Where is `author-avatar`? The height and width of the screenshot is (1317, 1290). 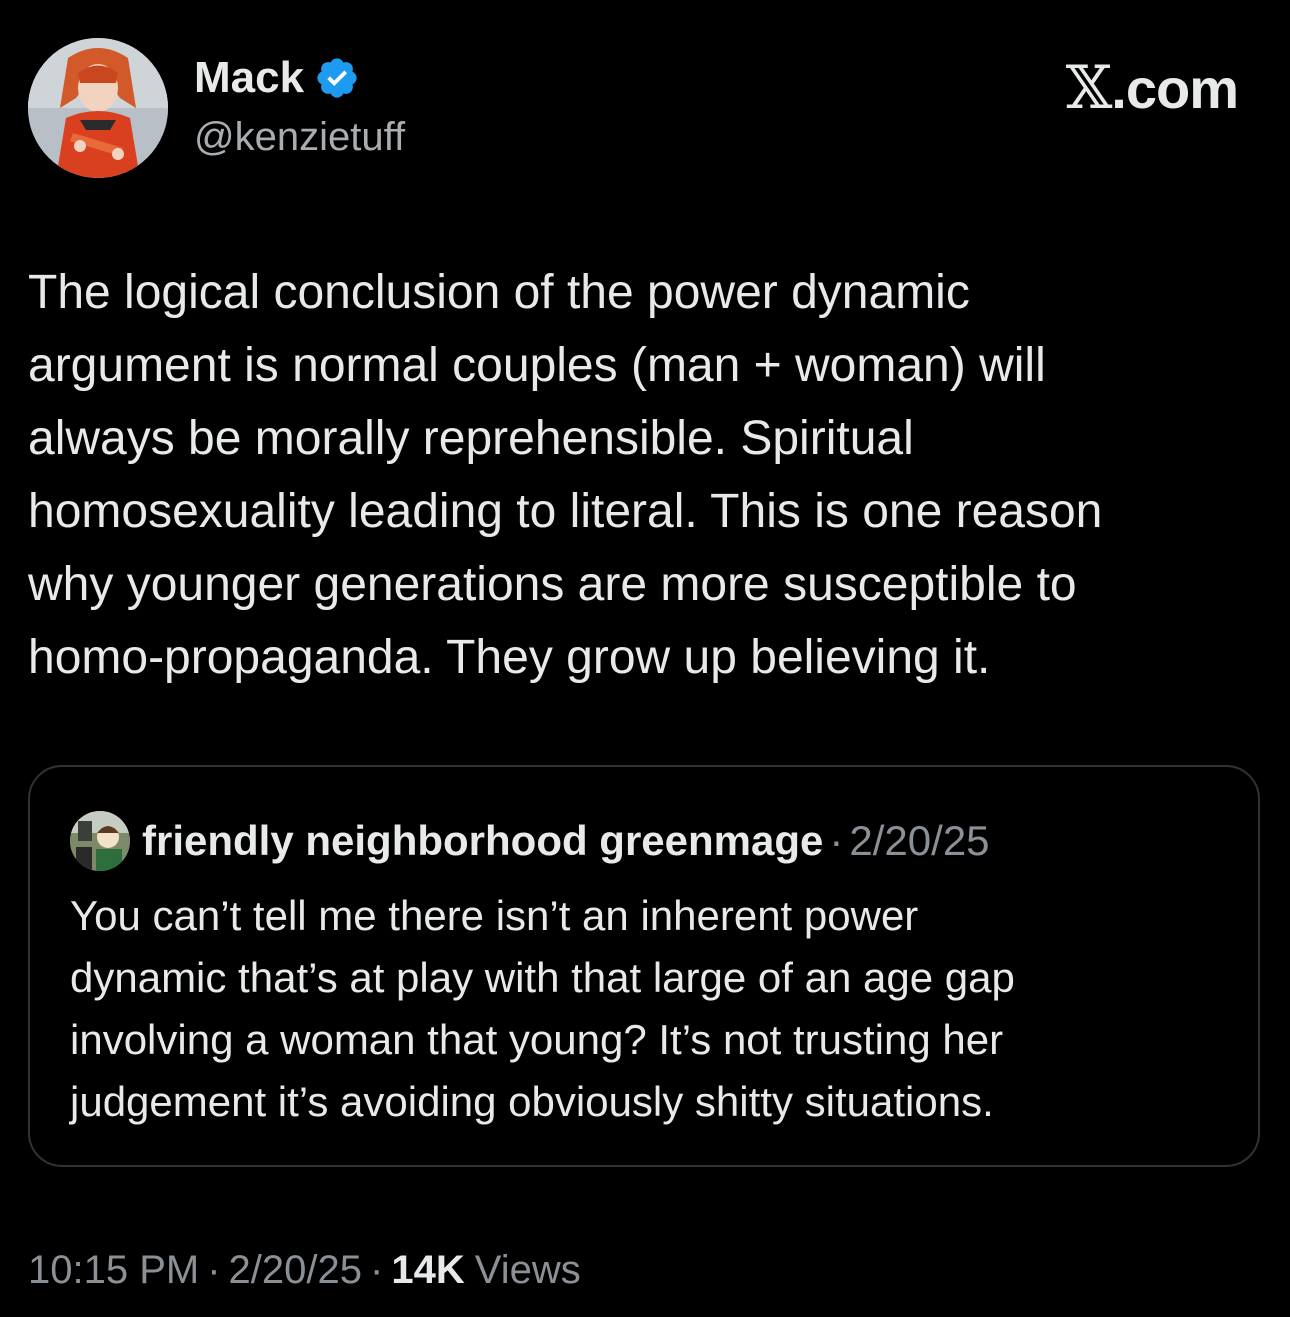
author-avatar is located at coordinates (98, 108).